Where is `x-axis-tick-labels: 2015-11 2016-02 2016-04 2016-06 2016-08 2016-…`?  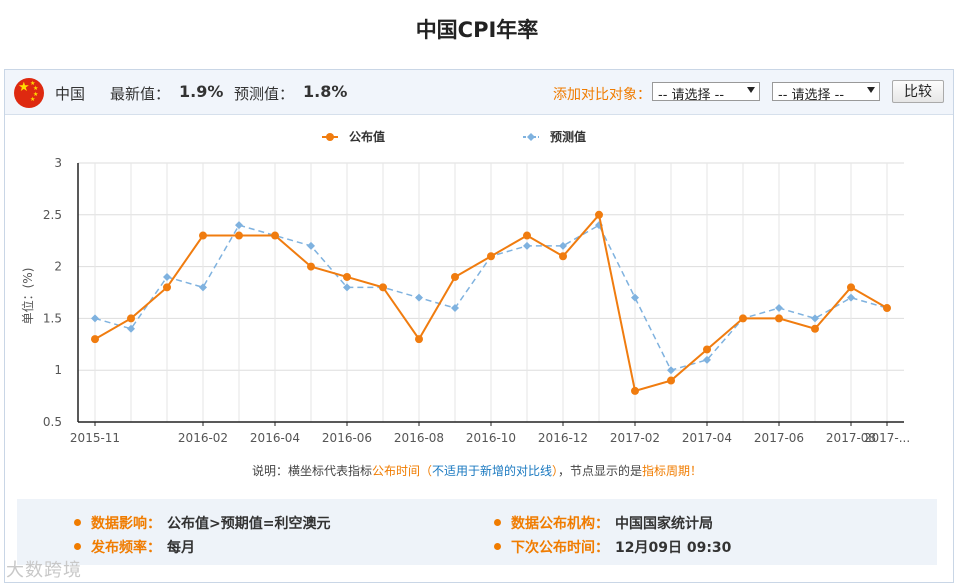 x-axis-tick-labels: 2015-11 2016-02 2016-04 2016-06 2016-08 2016-… is located at coordinates (490, 438).